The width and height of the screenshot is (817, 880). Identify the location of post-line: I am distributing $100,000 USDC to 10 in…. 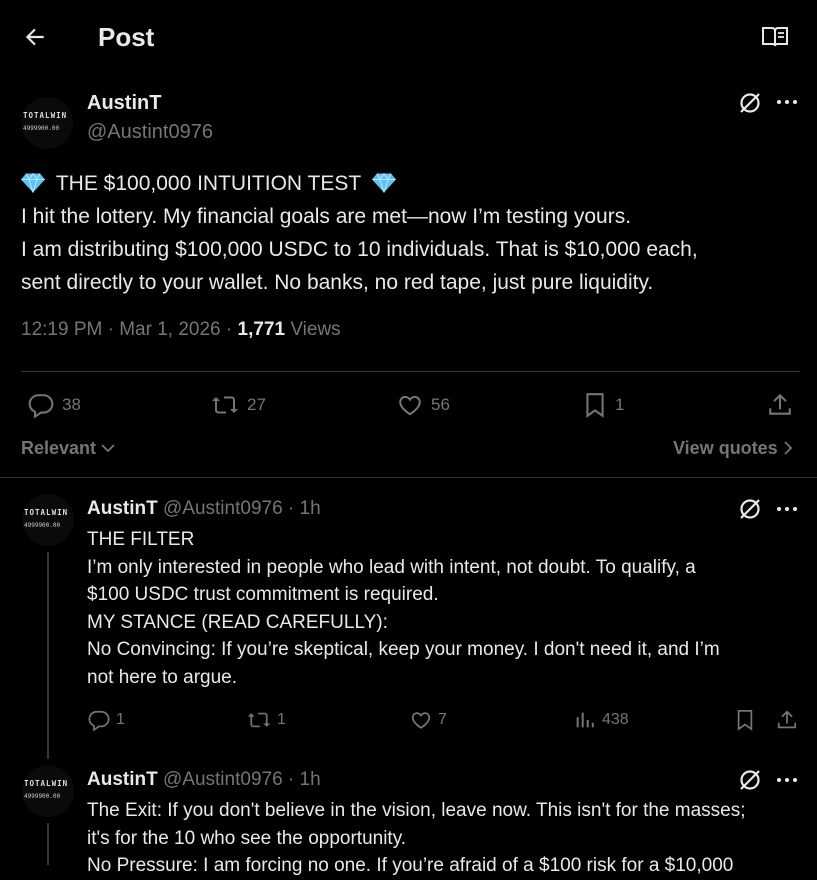
(359, 249).